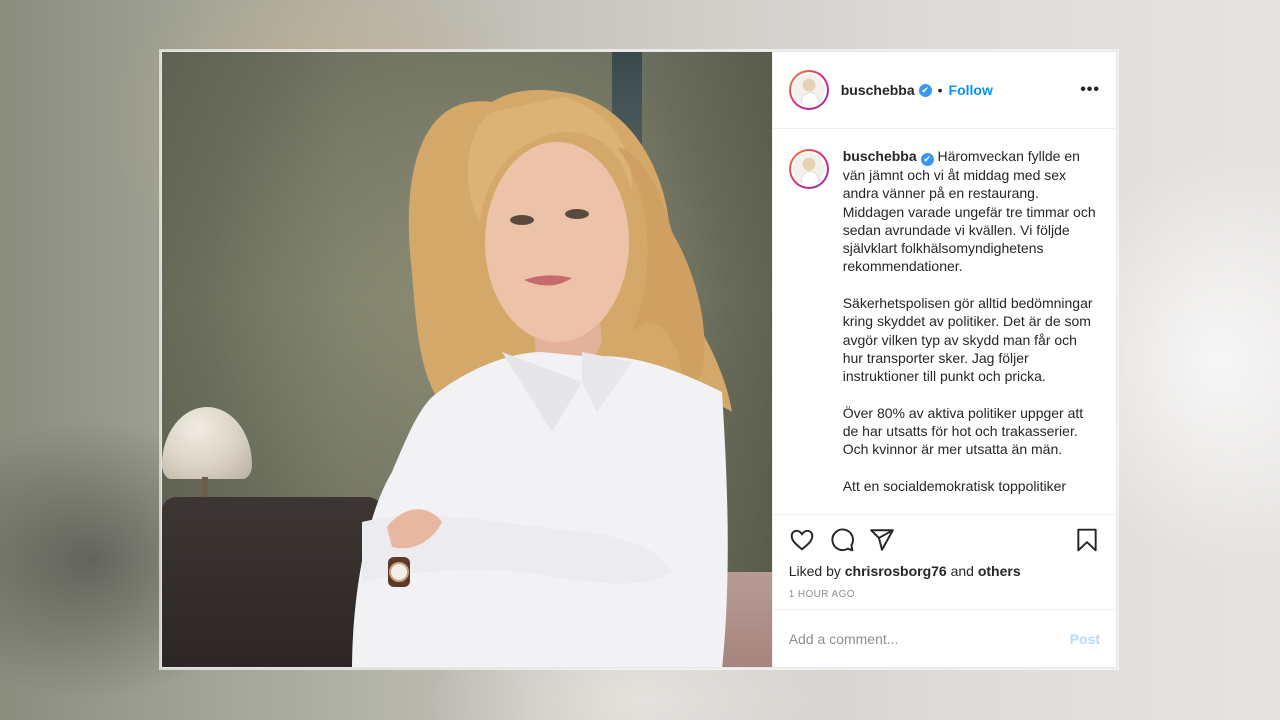  Describe the element at coordinates (1085, 639) in the screenshot. I see `post-comment-button: Post` at that location.